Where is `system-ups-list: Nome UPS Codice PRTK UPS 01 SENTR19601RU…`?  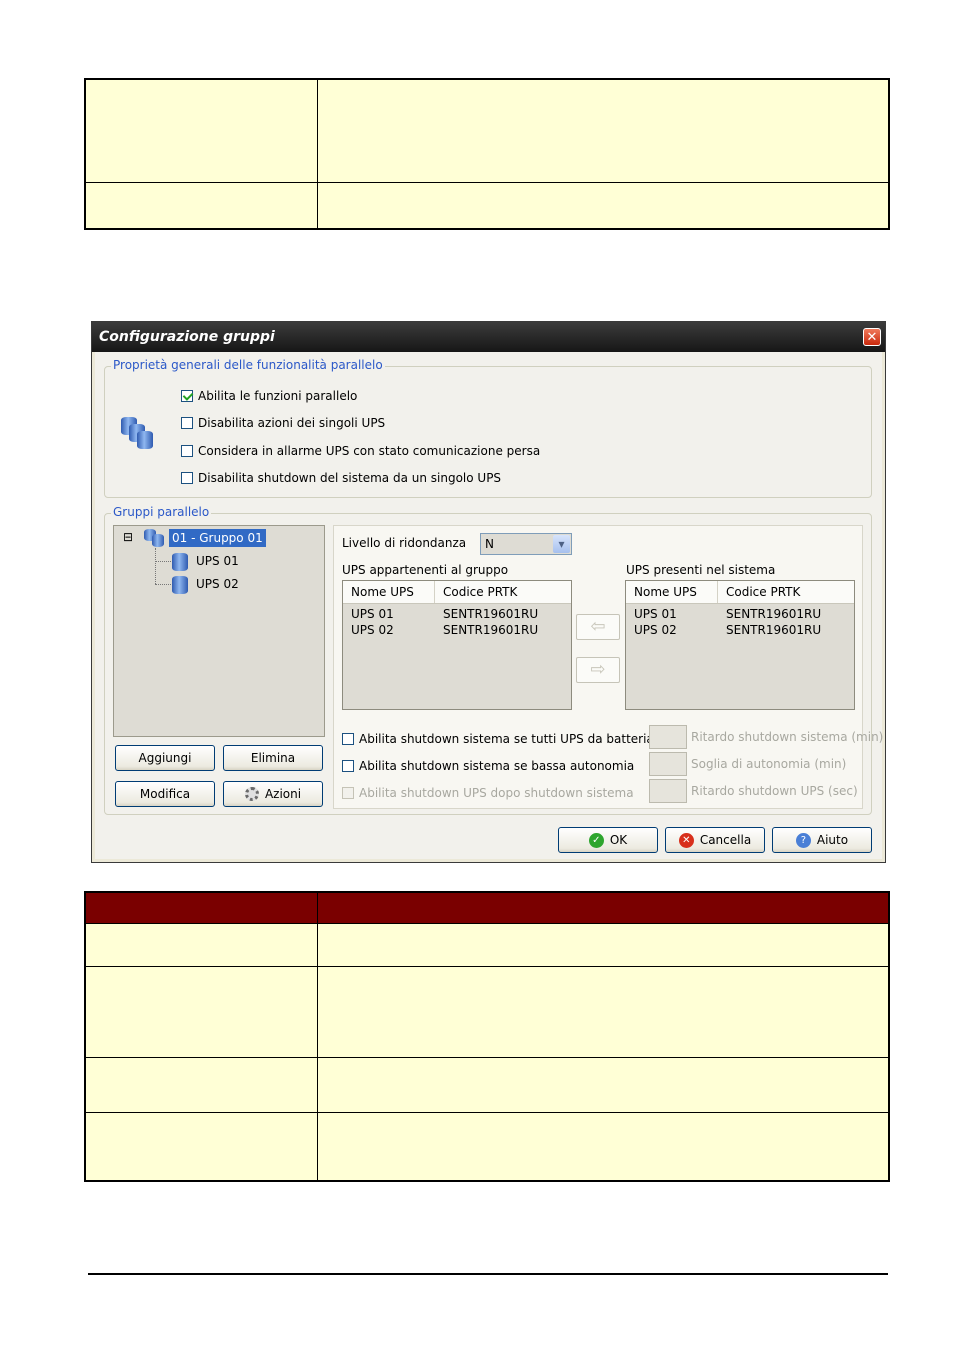 system-ups-list: Nome UPS Codice PRTK UPS 01 SENTR19601RU… is located at coordinates (740, 645).